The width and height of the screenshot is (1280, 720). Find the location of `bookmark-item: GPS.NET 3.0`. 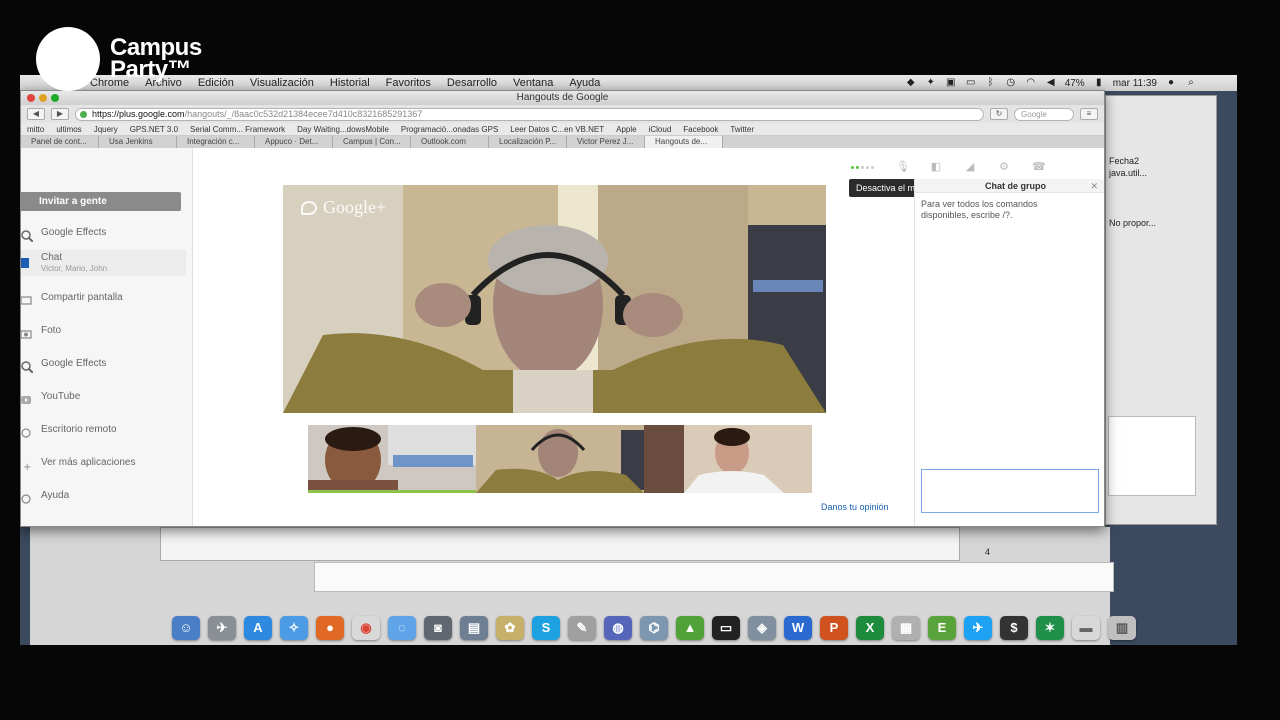

bookmark-item: GPS.NET 3.0 is located at coordinates (154, 129).